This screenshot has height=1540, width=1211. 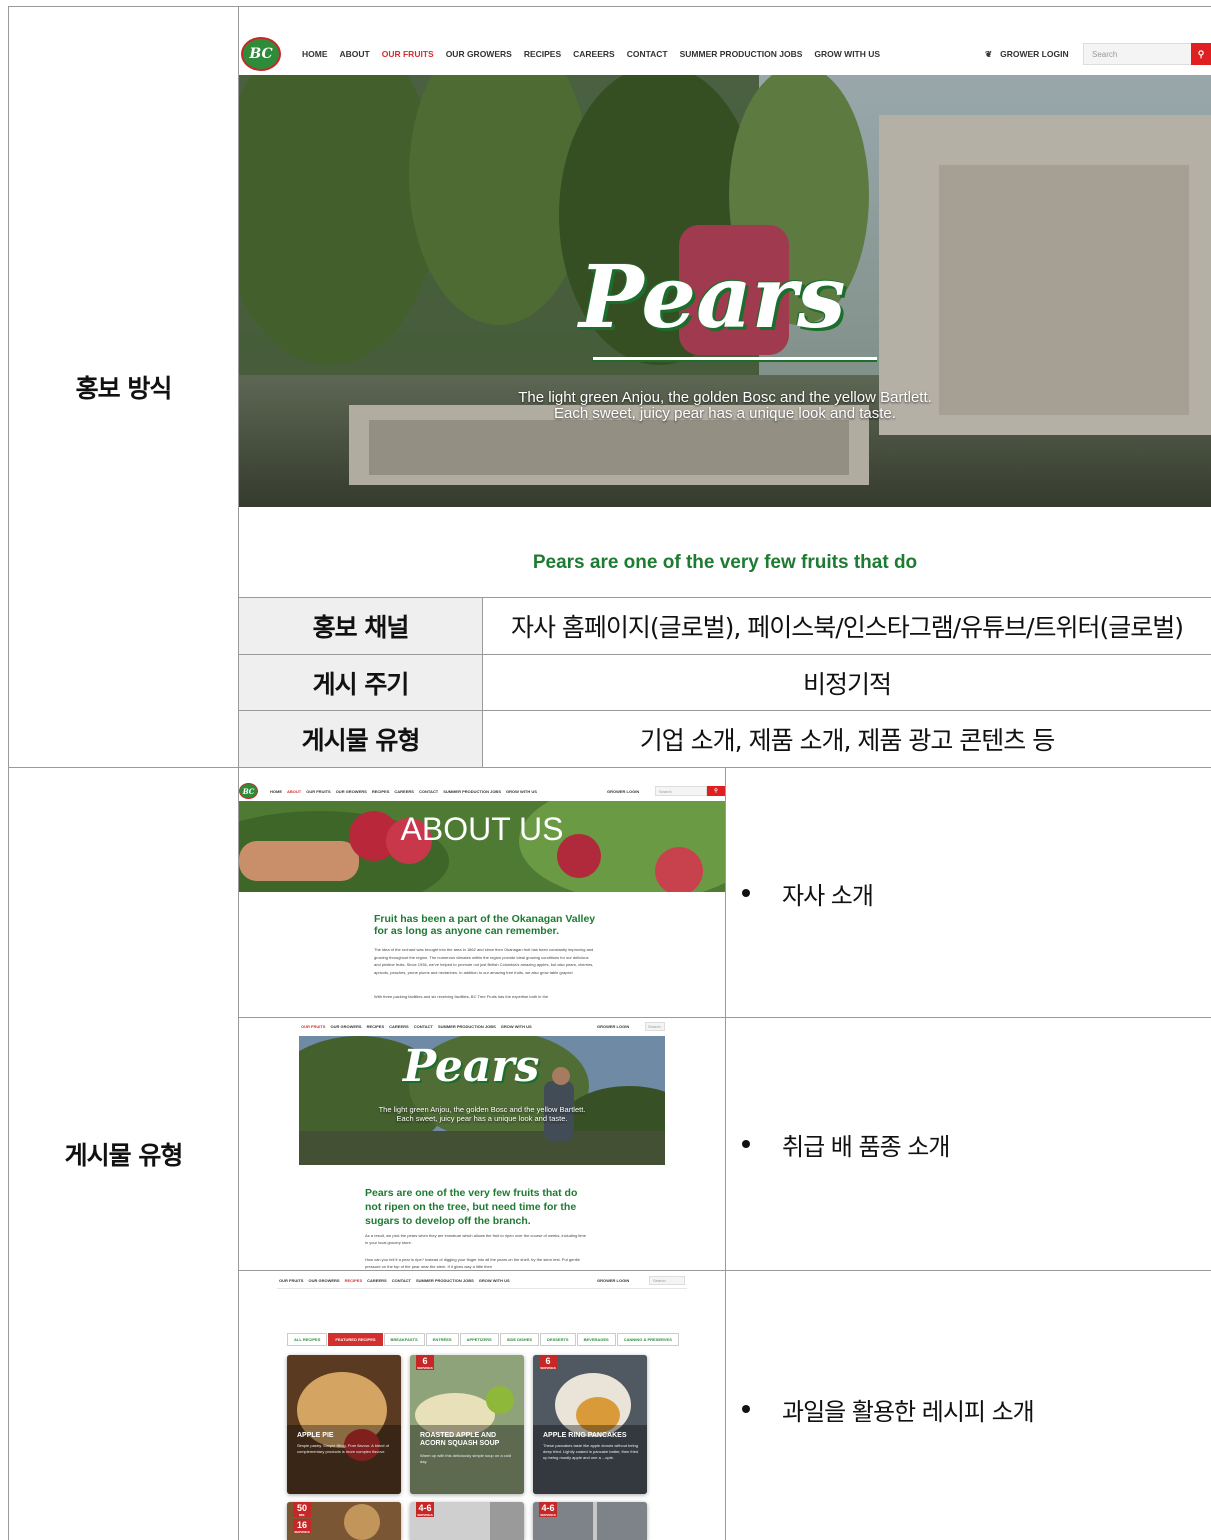 I want to click on apple-pie-photo, so click(x=344, y=1424).